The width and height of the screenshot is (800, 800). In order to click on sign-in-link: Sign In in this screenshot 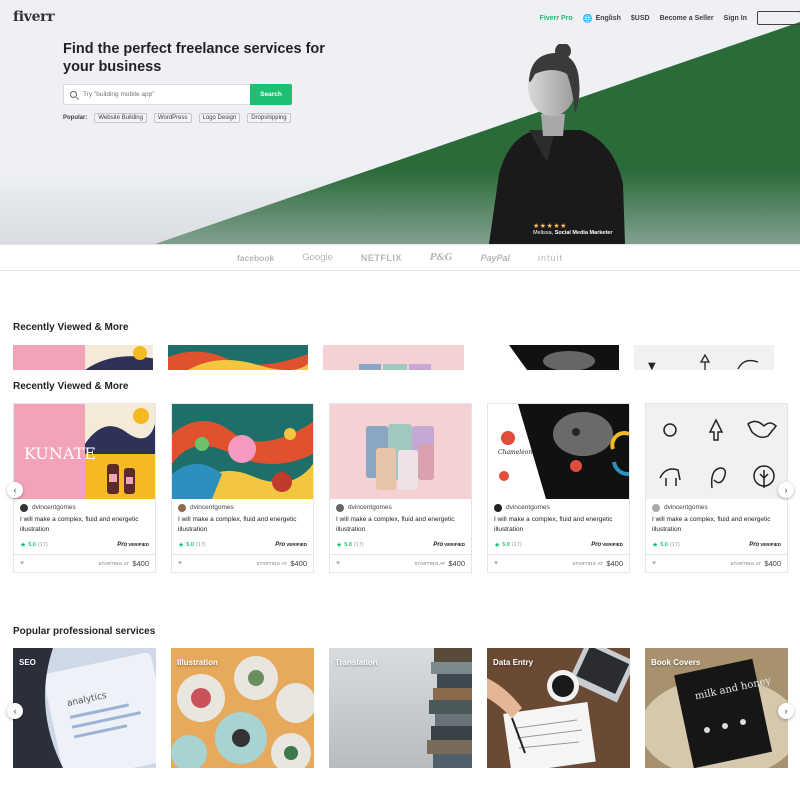, I will do `click(735, 18)`.